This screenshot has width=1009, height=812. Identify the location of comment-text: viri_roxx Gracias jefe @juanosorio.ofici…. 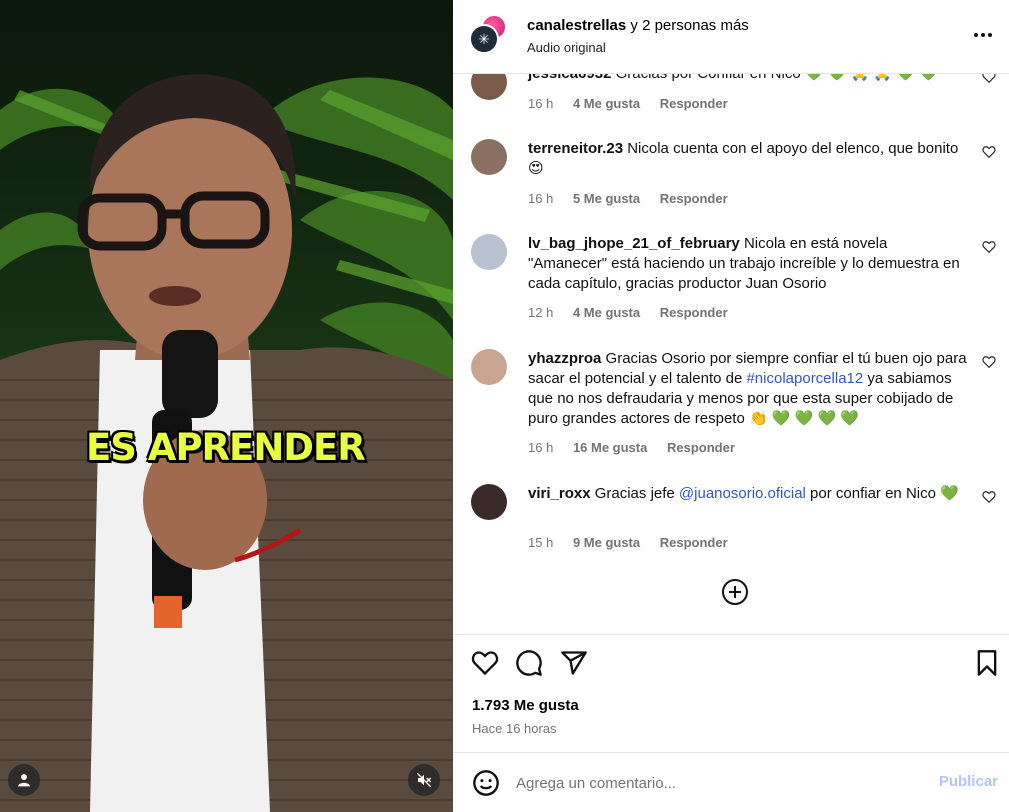
(748, 494).